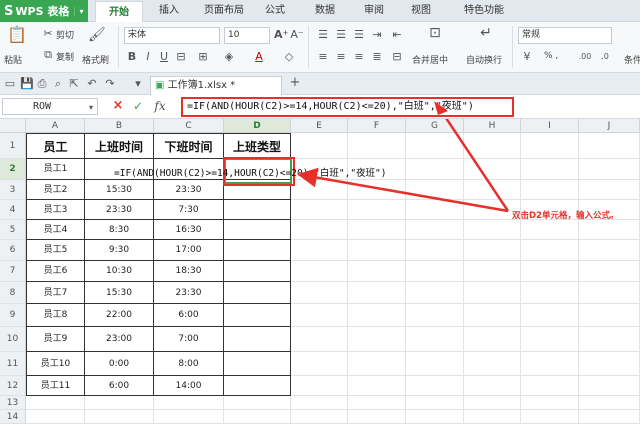 The image size is (640, 424). I want to click on font-color-icon: A, so click(259, 57).